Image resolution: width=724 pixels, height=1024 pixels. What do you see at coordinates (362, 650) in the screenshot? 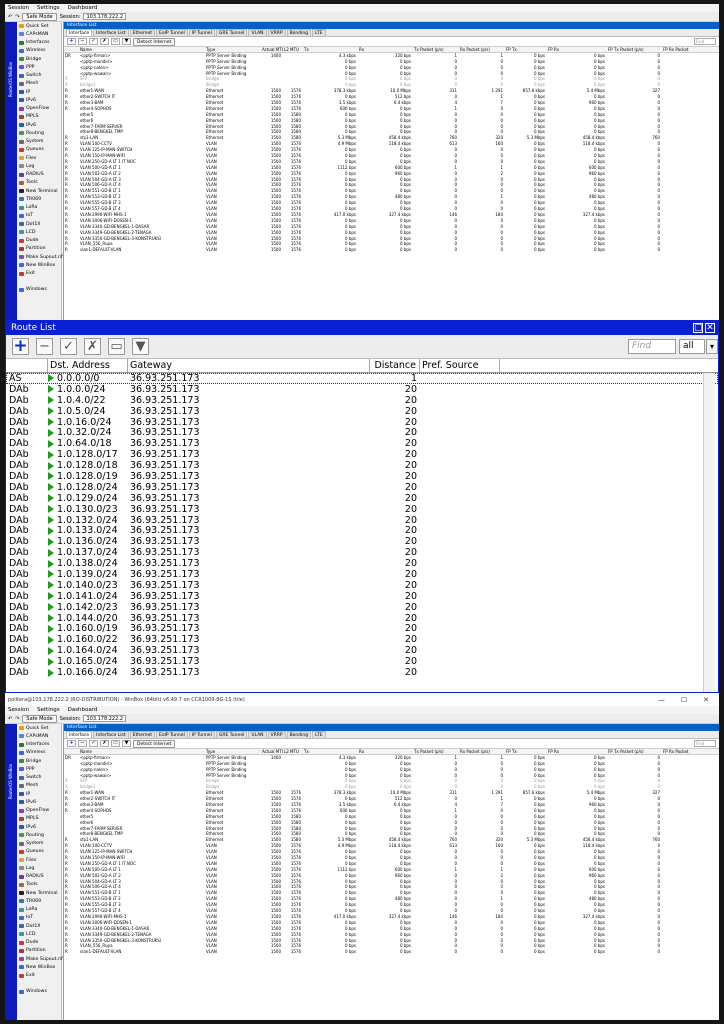
I see `route-row: DAb 1.0.164.0/24 36.93.251.173 20` at bounding box center [362, 650].